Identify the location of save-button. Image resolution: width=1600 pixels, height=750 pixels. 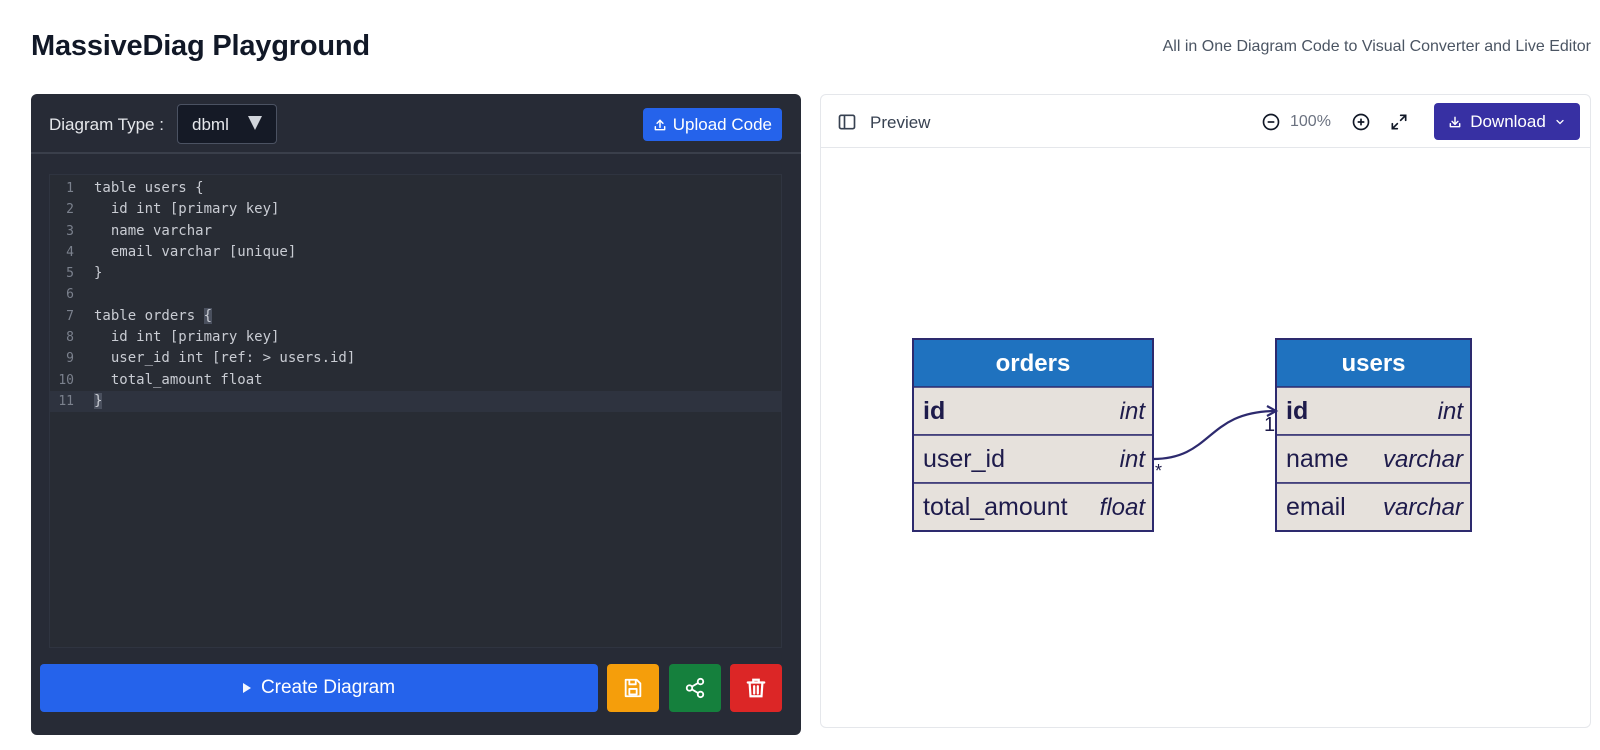
(633, 688).